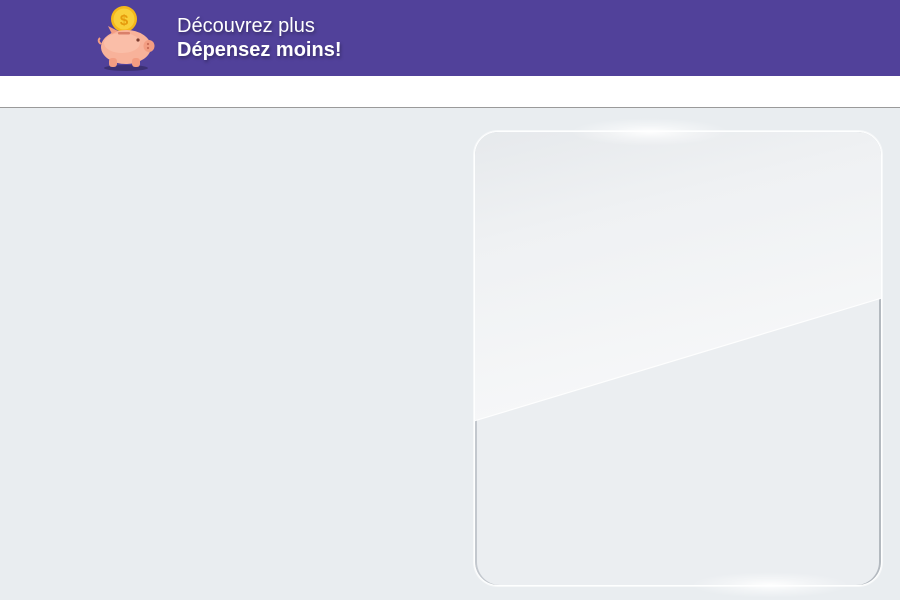 This screenshot has width=900, height=600. I want to click on tagline-spend-less: Dépensez moins!, so click(259, 50).